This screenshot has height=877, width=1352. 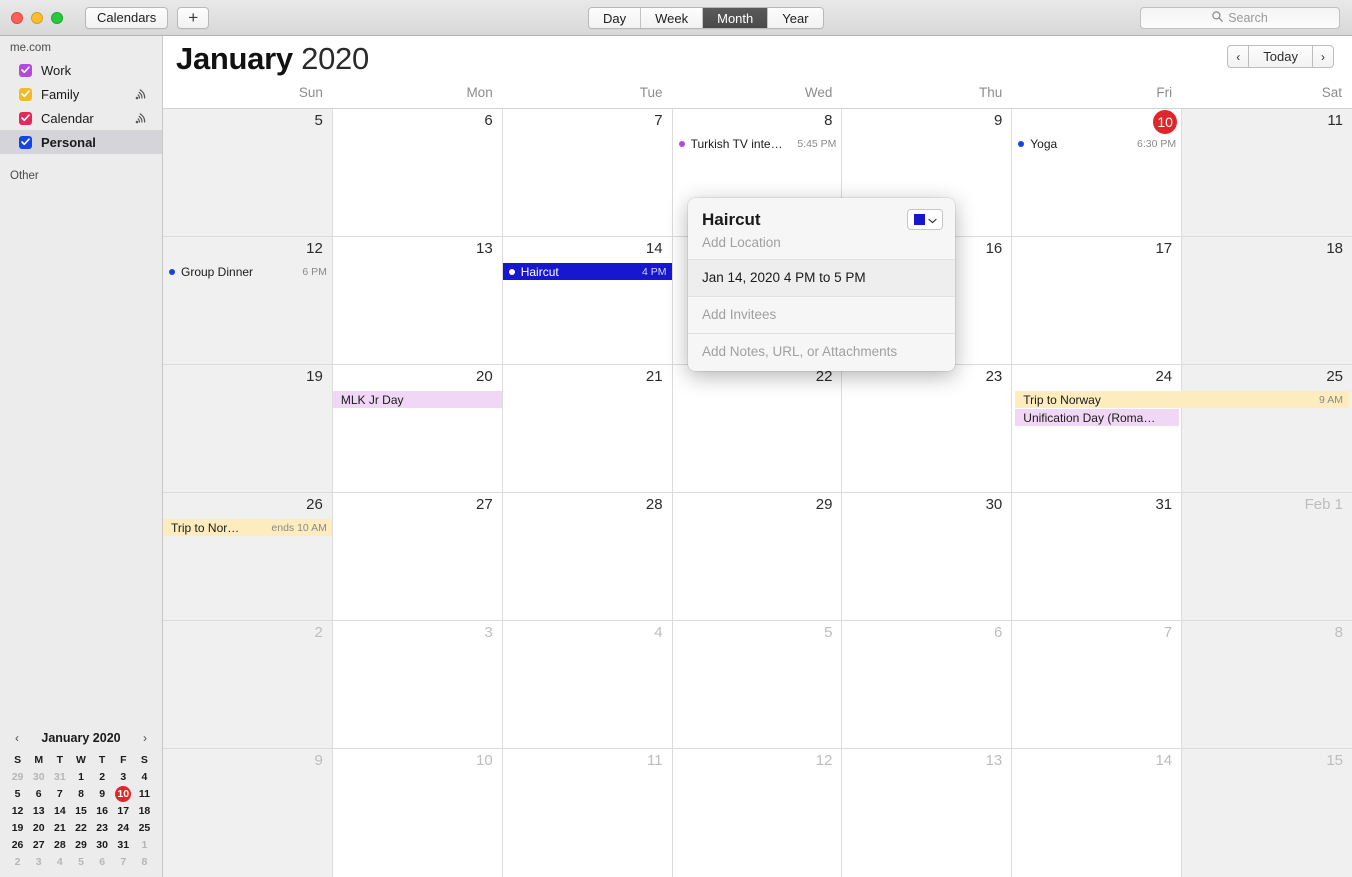 I want to click on calendar-checkbox-work, so click(x=25, y=70).